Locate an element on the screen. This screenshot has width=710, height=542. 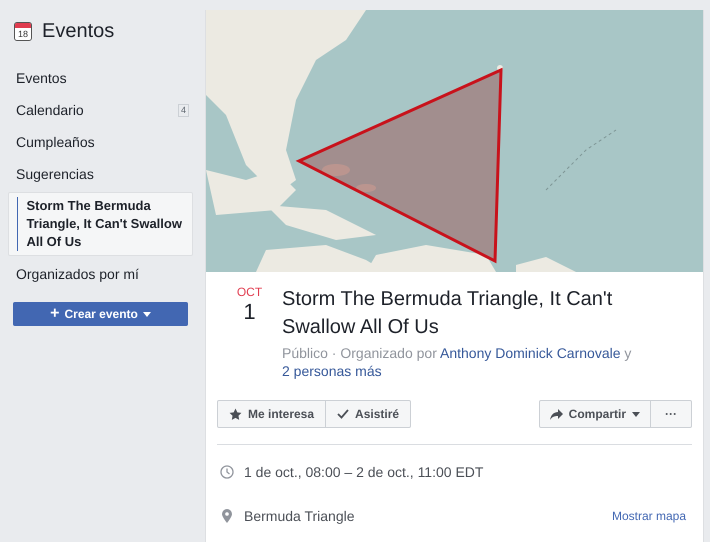
more-button: ··· is located at coordinates (671, 414).